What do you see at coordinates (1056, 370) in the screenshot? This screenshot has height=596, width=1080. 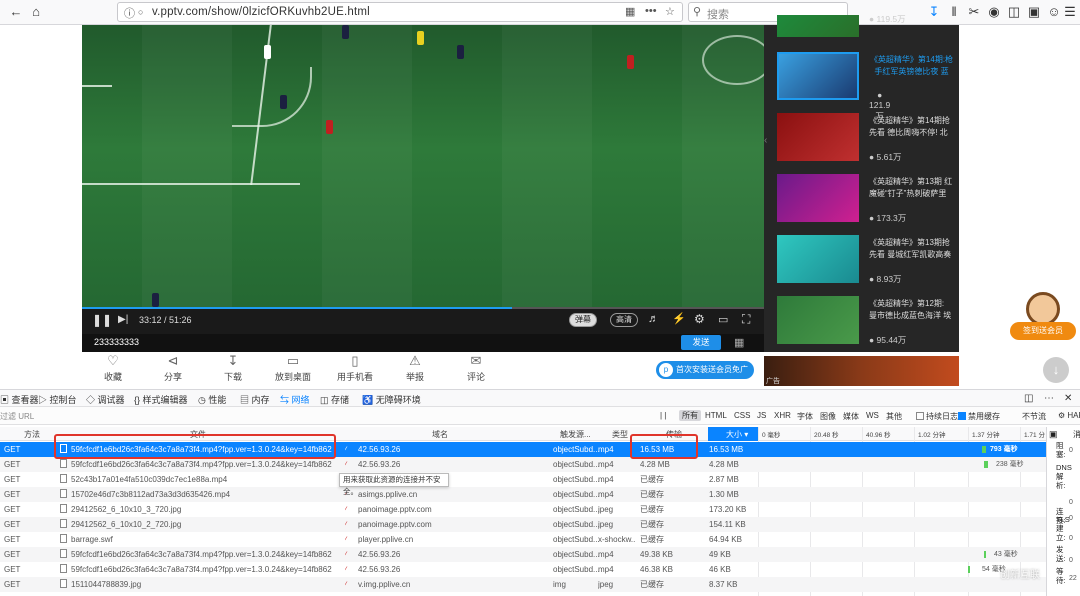 I see `scroll-down-icon: ↓` at bounding box center [1056, 370].